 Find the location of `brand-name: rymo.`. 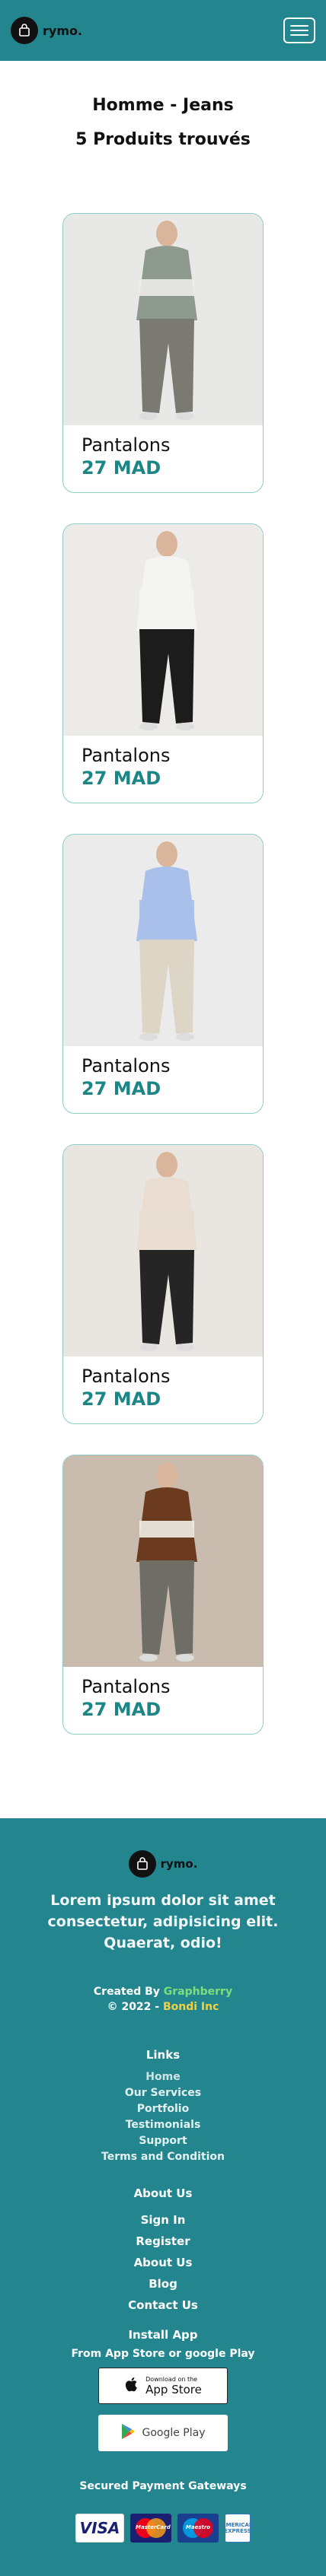

brand-name: rymo. is located at coordinates (63, 30).